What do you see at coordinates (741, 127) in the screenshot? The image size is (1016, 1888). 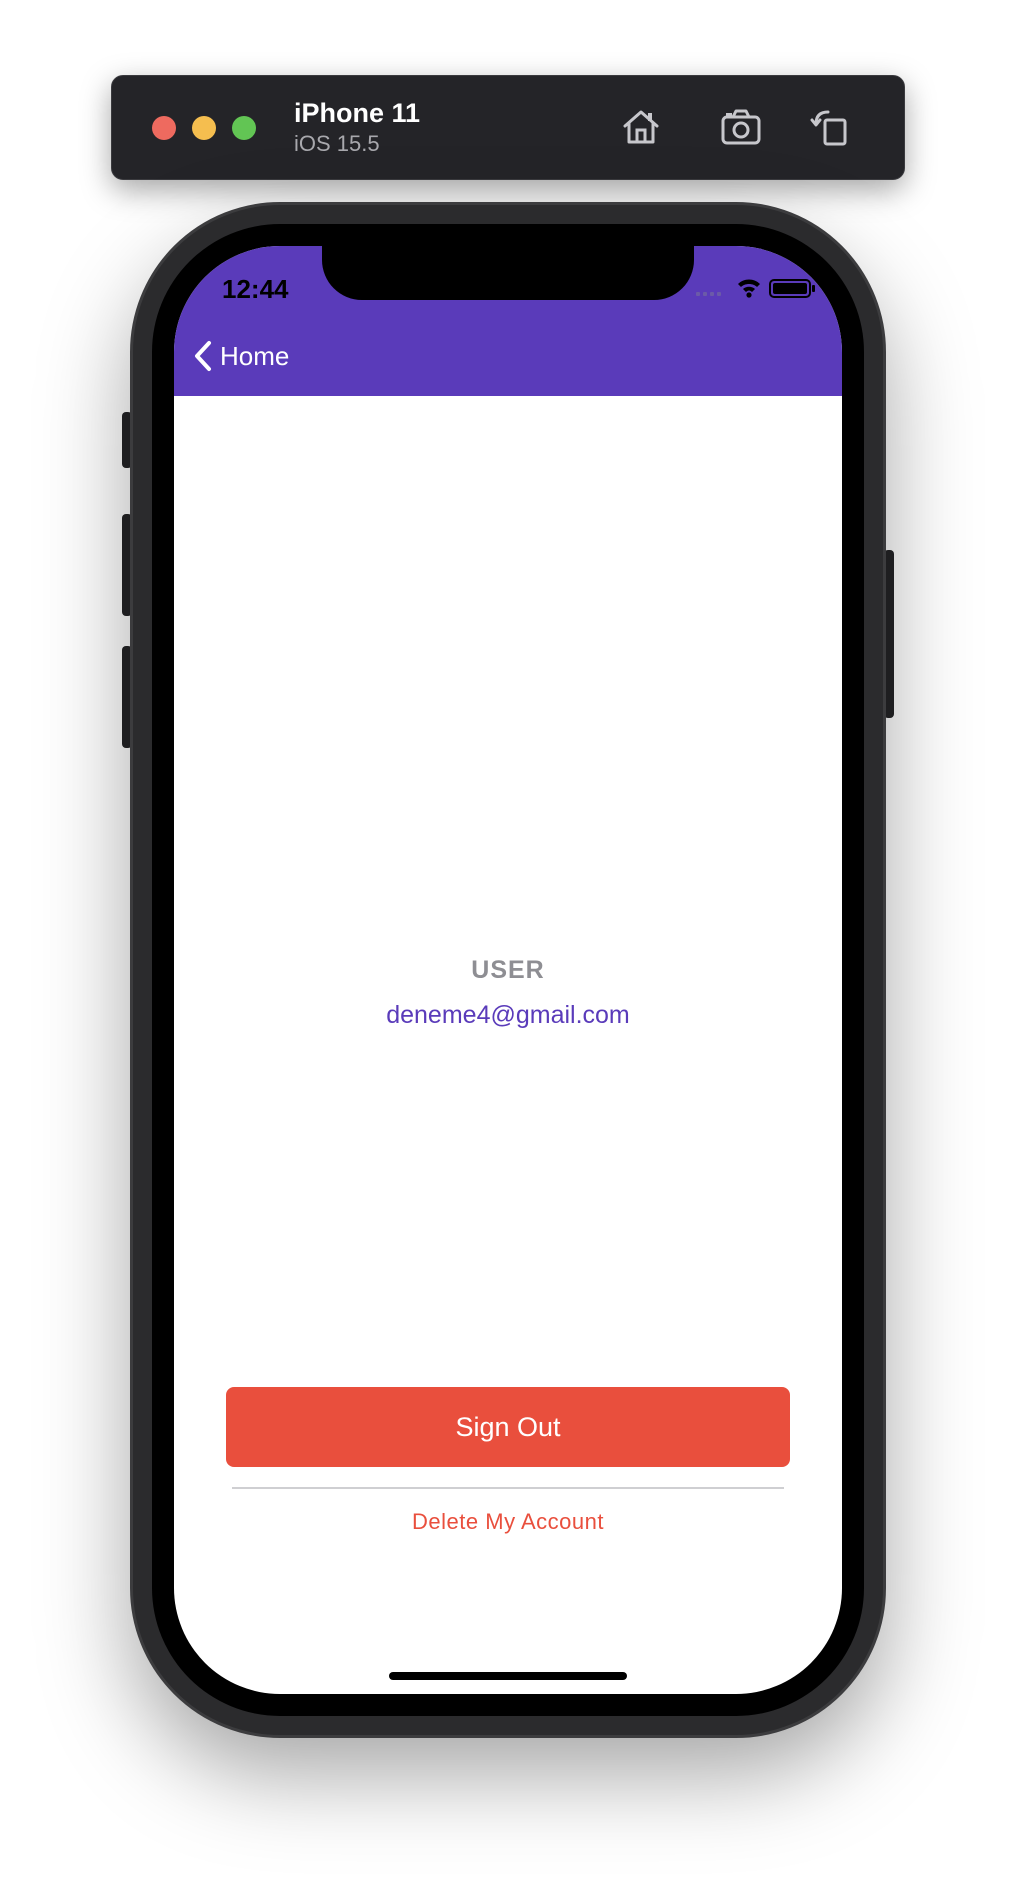 I see `screenshot-icon` at bounding box center [741, 127].